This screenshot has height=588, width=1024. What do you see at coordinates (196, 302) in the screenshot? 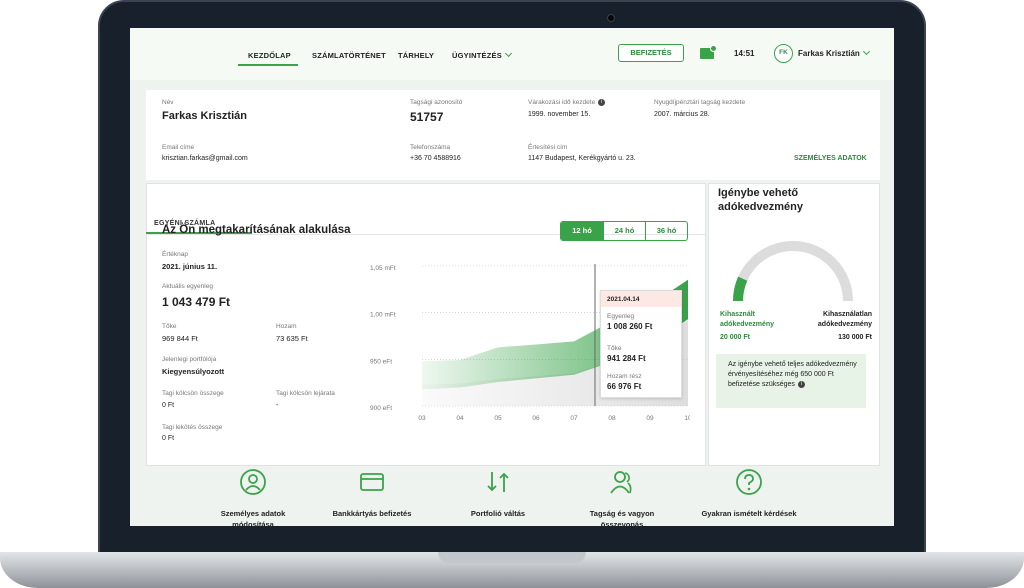
I see `balance-value: 1 043 479 Ft` at bounding box center [196, 302].